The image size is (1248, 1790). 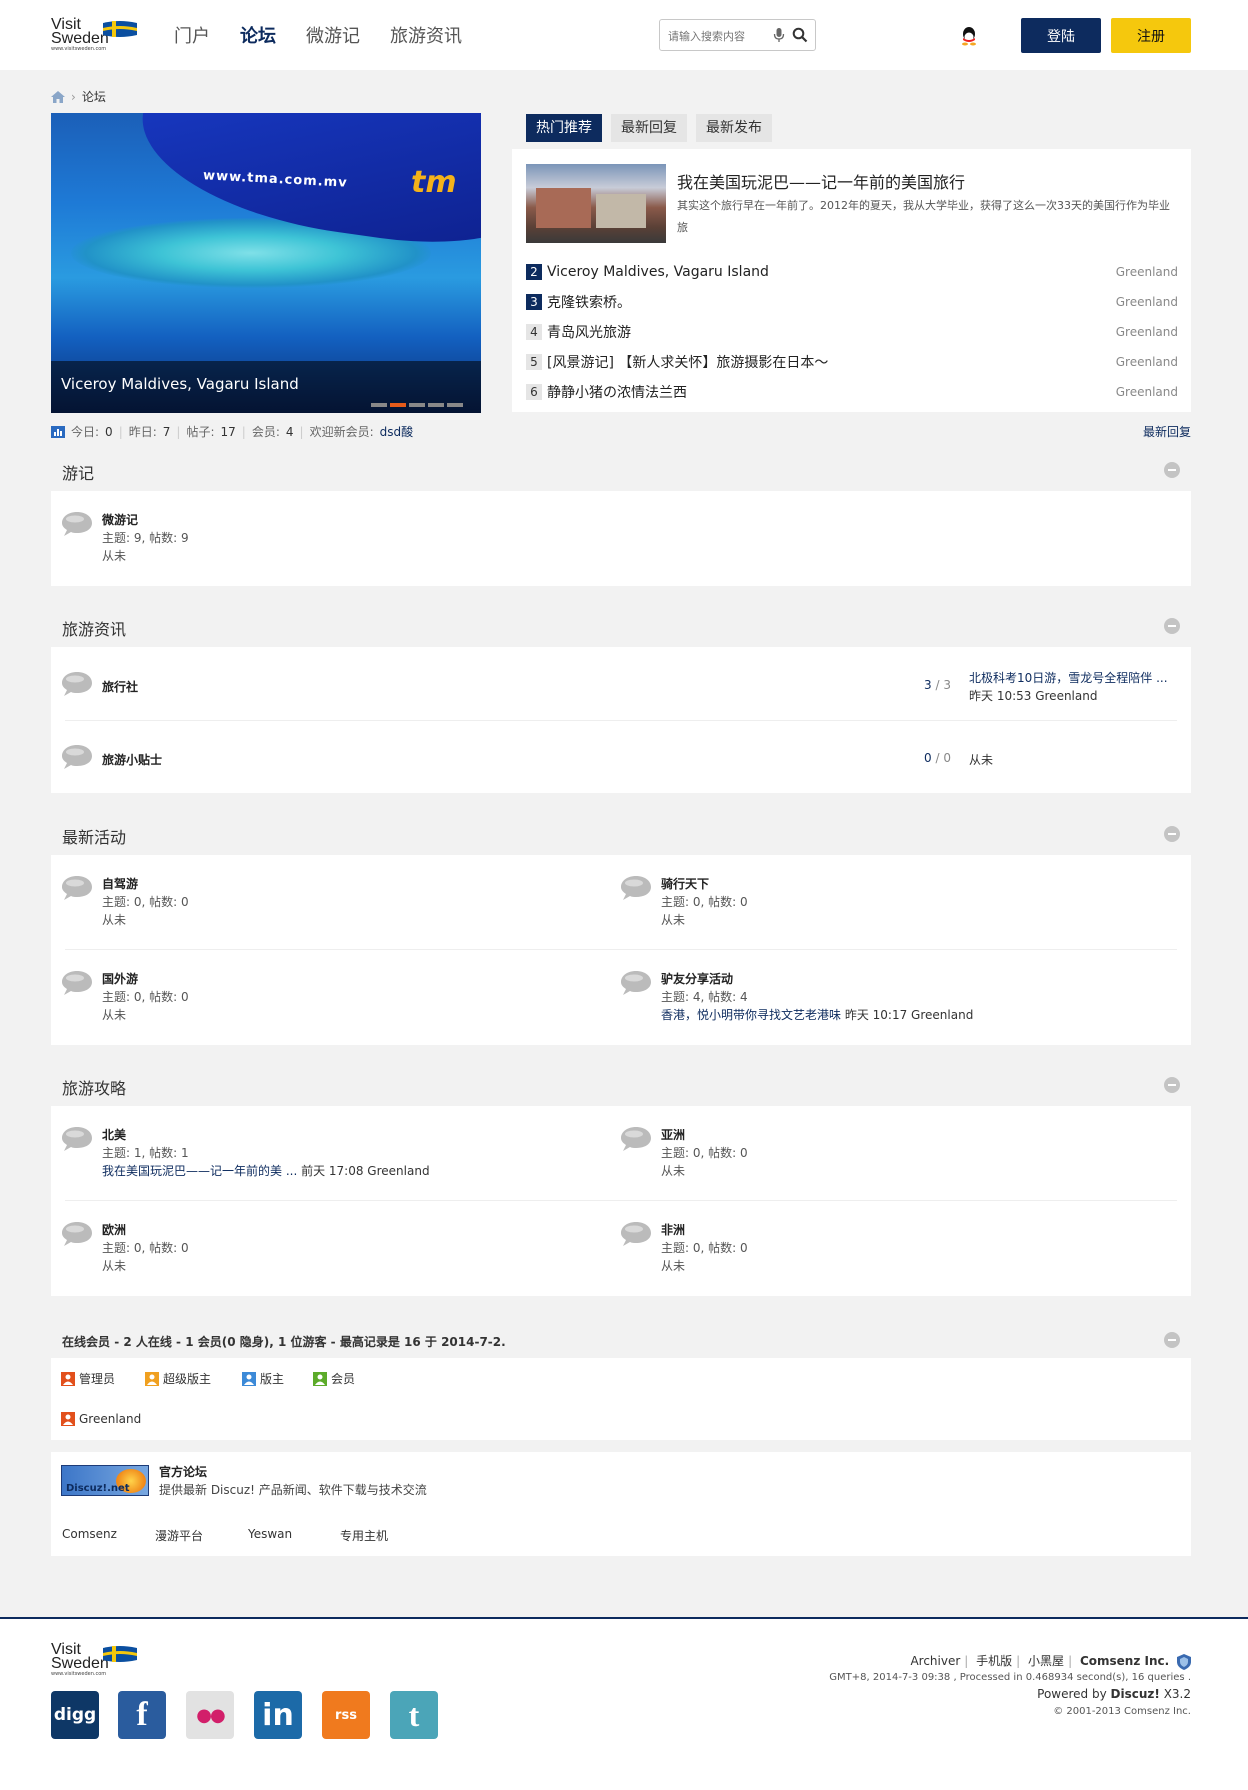 What do you see at coordinates (621, 1085) in the screenshot?
I see `section-header-gonglue: 旅游攻略` at bounding box center [621, 1085].